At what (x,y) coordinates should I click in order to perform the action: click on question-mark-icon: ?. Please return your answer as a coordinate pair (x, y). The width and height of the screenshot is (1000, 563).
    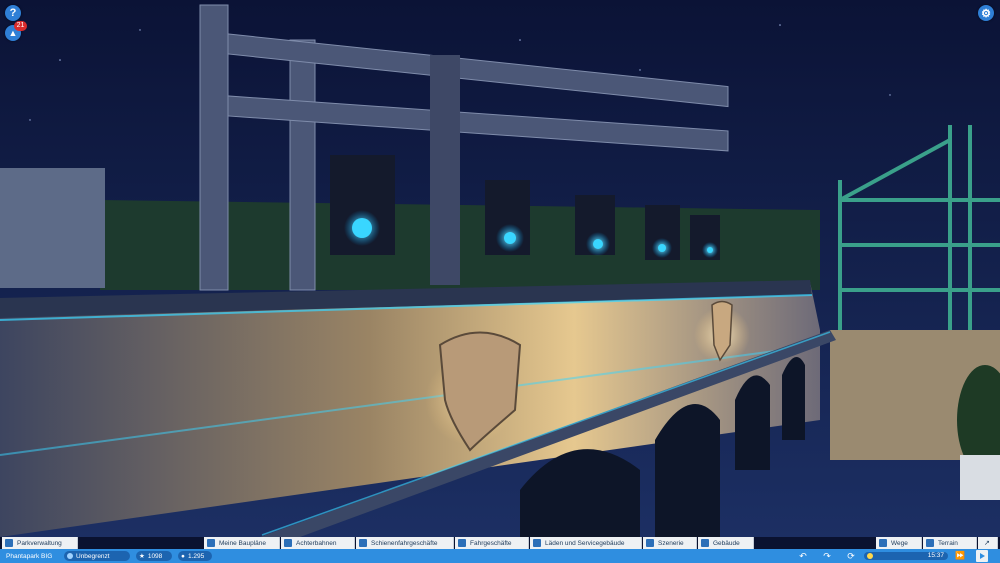
    Looking at the image, I should click on (13, 13).